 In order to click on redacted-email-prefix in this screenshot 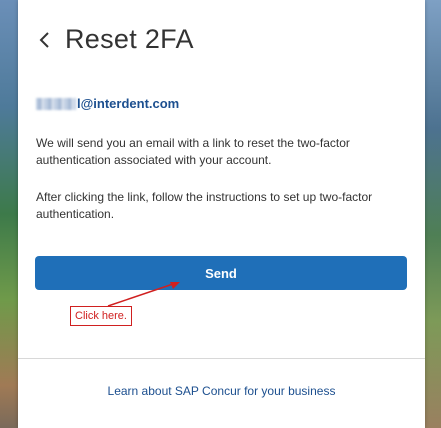, I will do `click(56, 103)`.